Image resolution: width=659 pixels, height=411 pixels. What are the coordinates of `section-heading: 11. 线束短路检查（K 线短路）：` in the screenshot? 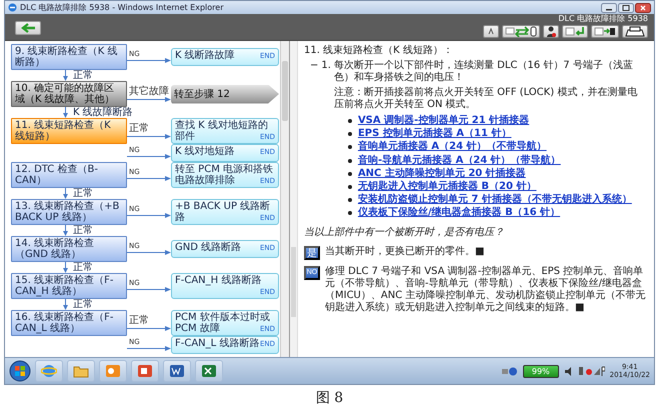 It's located at (379, 51).